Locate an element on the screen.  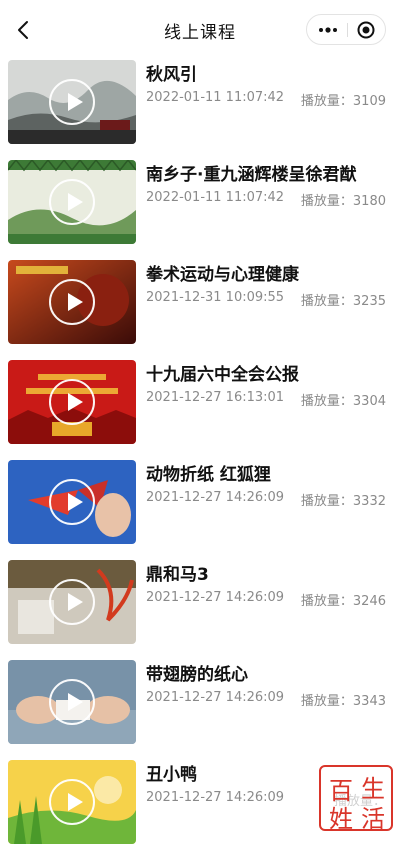
publish-date: 2021-12-27 16:13:01 is located at coordinates (215, 397).